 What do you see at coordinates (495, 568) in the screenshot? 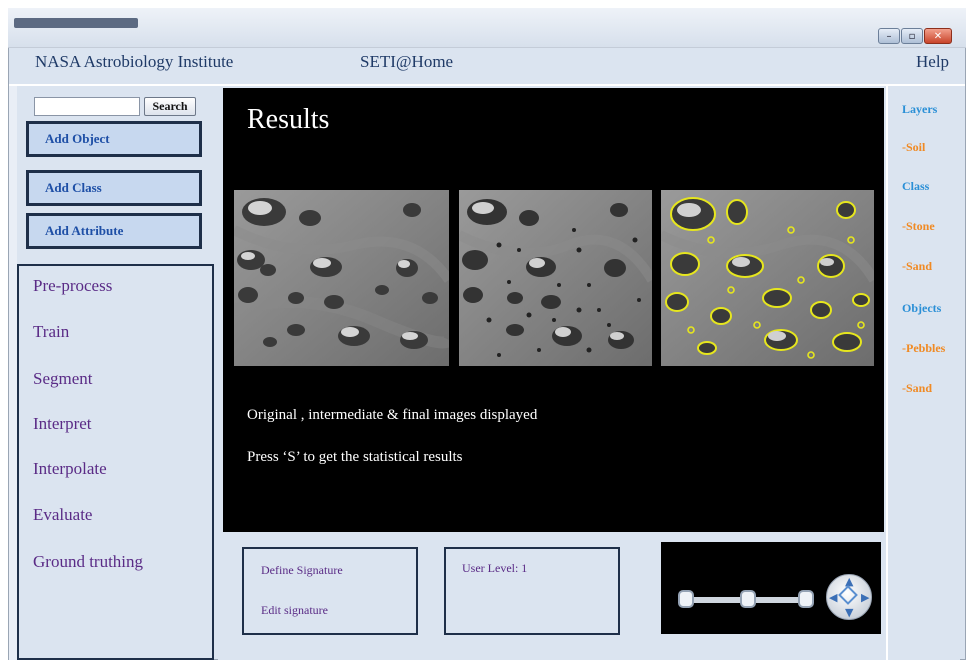
I see `user-level-label: User Level: 1` at bounding box center [495, 568].